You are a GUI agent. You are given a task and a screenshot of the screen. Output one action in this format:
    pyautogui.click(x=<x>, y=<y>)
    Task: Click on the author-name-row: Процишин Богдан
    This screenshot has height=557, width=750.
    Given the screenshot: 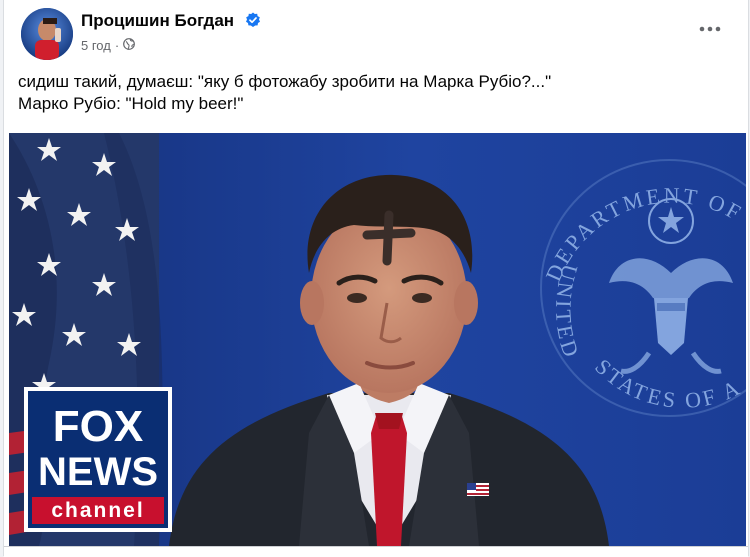 What is the action you would take?
    pyautogui.click(x=171, y=22)
    